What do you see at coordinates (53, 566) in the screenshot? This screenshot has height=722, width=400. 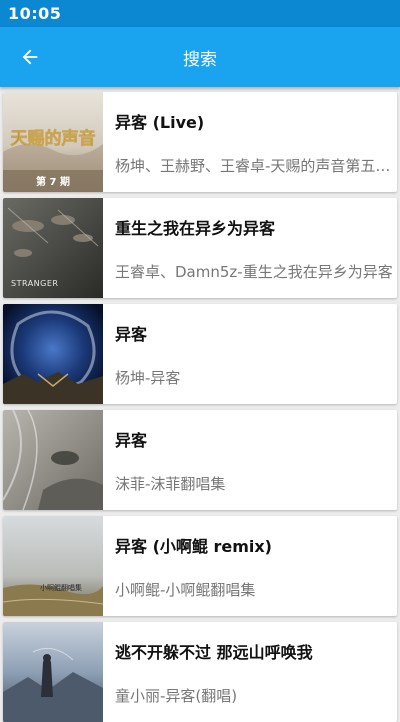 I see `album-cover: 小啊鲲翻唱集` at bounding box center [53, 566].